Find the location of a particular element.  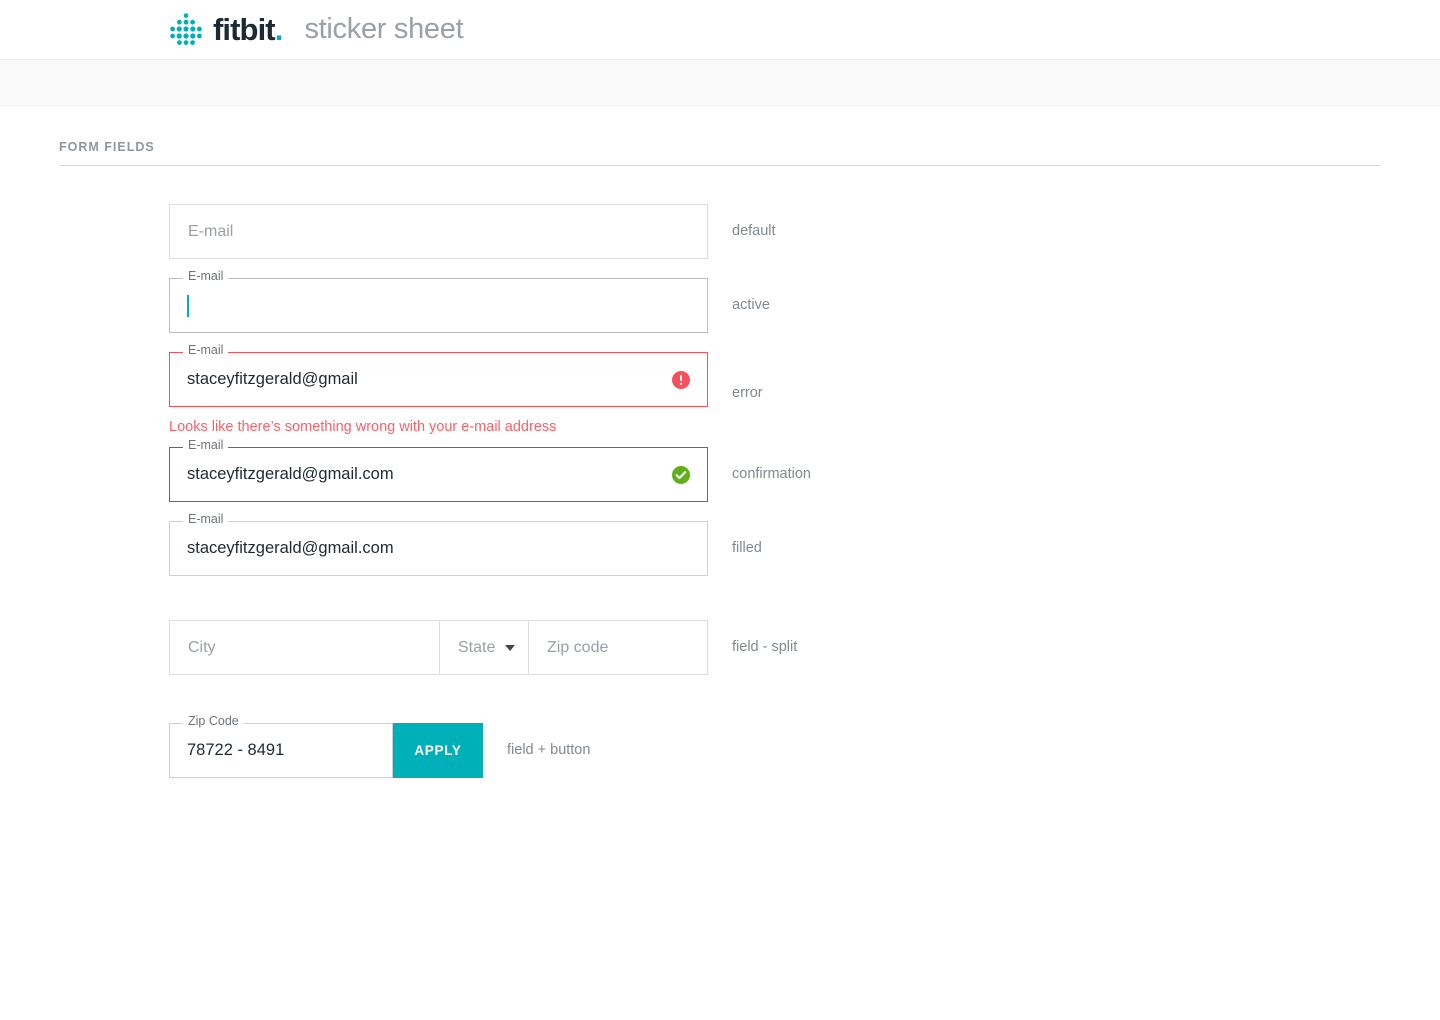

state-select: State is located at coordinates (483, 647).